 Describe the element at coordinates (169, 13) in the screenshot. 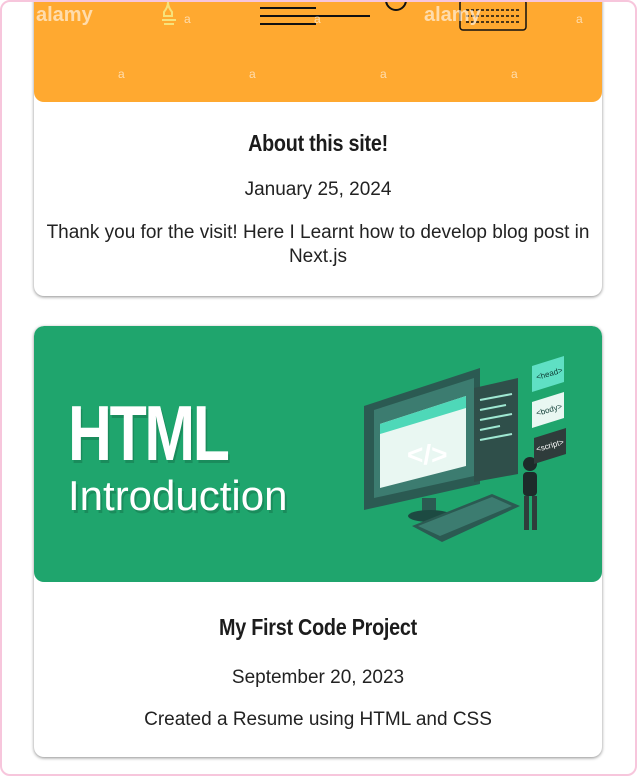

I see `lightbulb-icon` at that location.